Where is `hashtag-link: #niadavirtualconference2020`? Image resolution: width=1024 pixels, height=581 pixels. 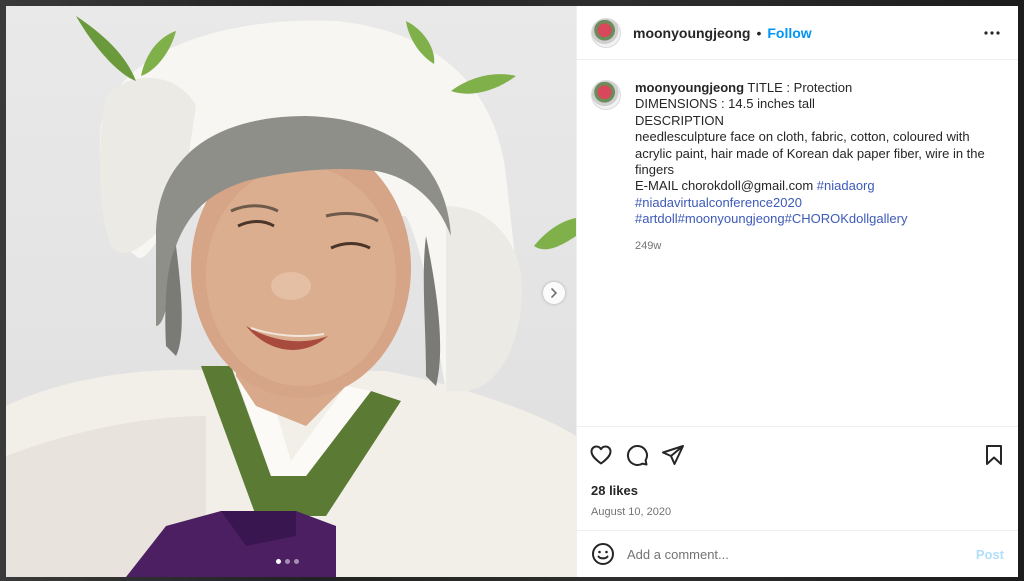
hashtag-link: #niadavirtualconference2020 is located at coordinates (718, 202).